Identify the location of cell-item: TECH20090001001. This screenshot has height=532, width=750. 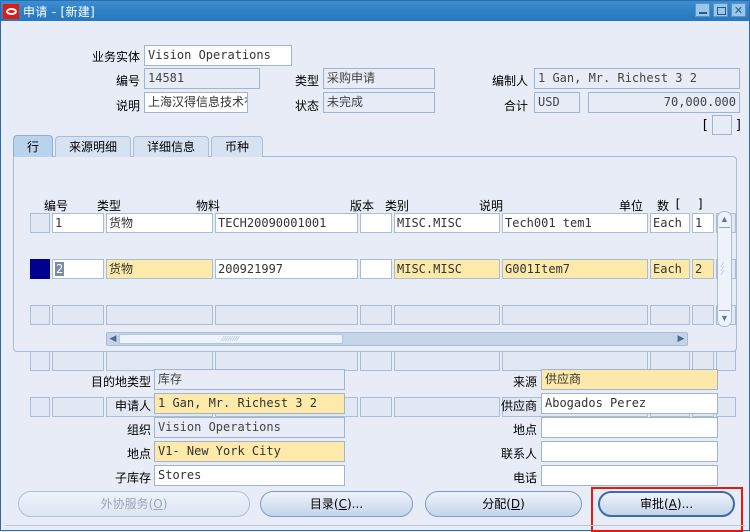
(286, 223).